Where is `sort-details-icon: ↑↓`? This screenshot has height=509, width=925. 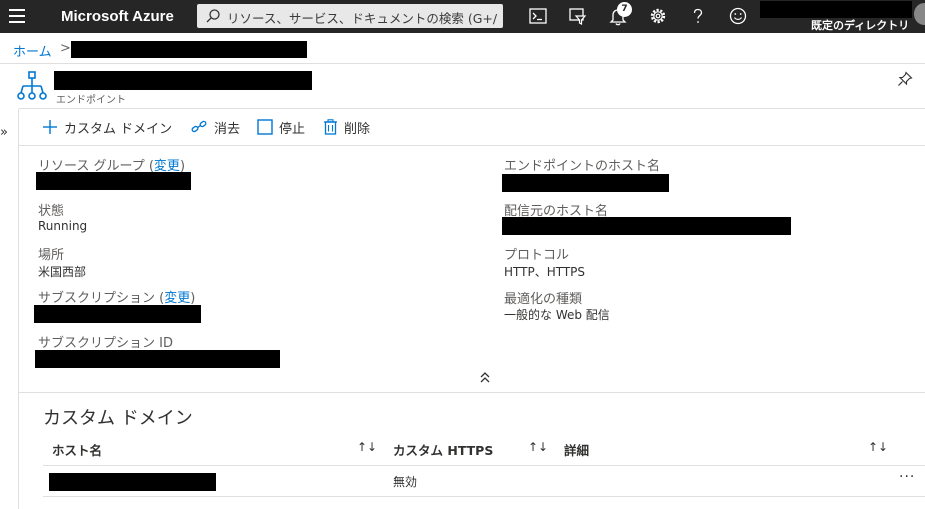 sort-details-icon: ↑↓ is located at coordinates (878, 447).